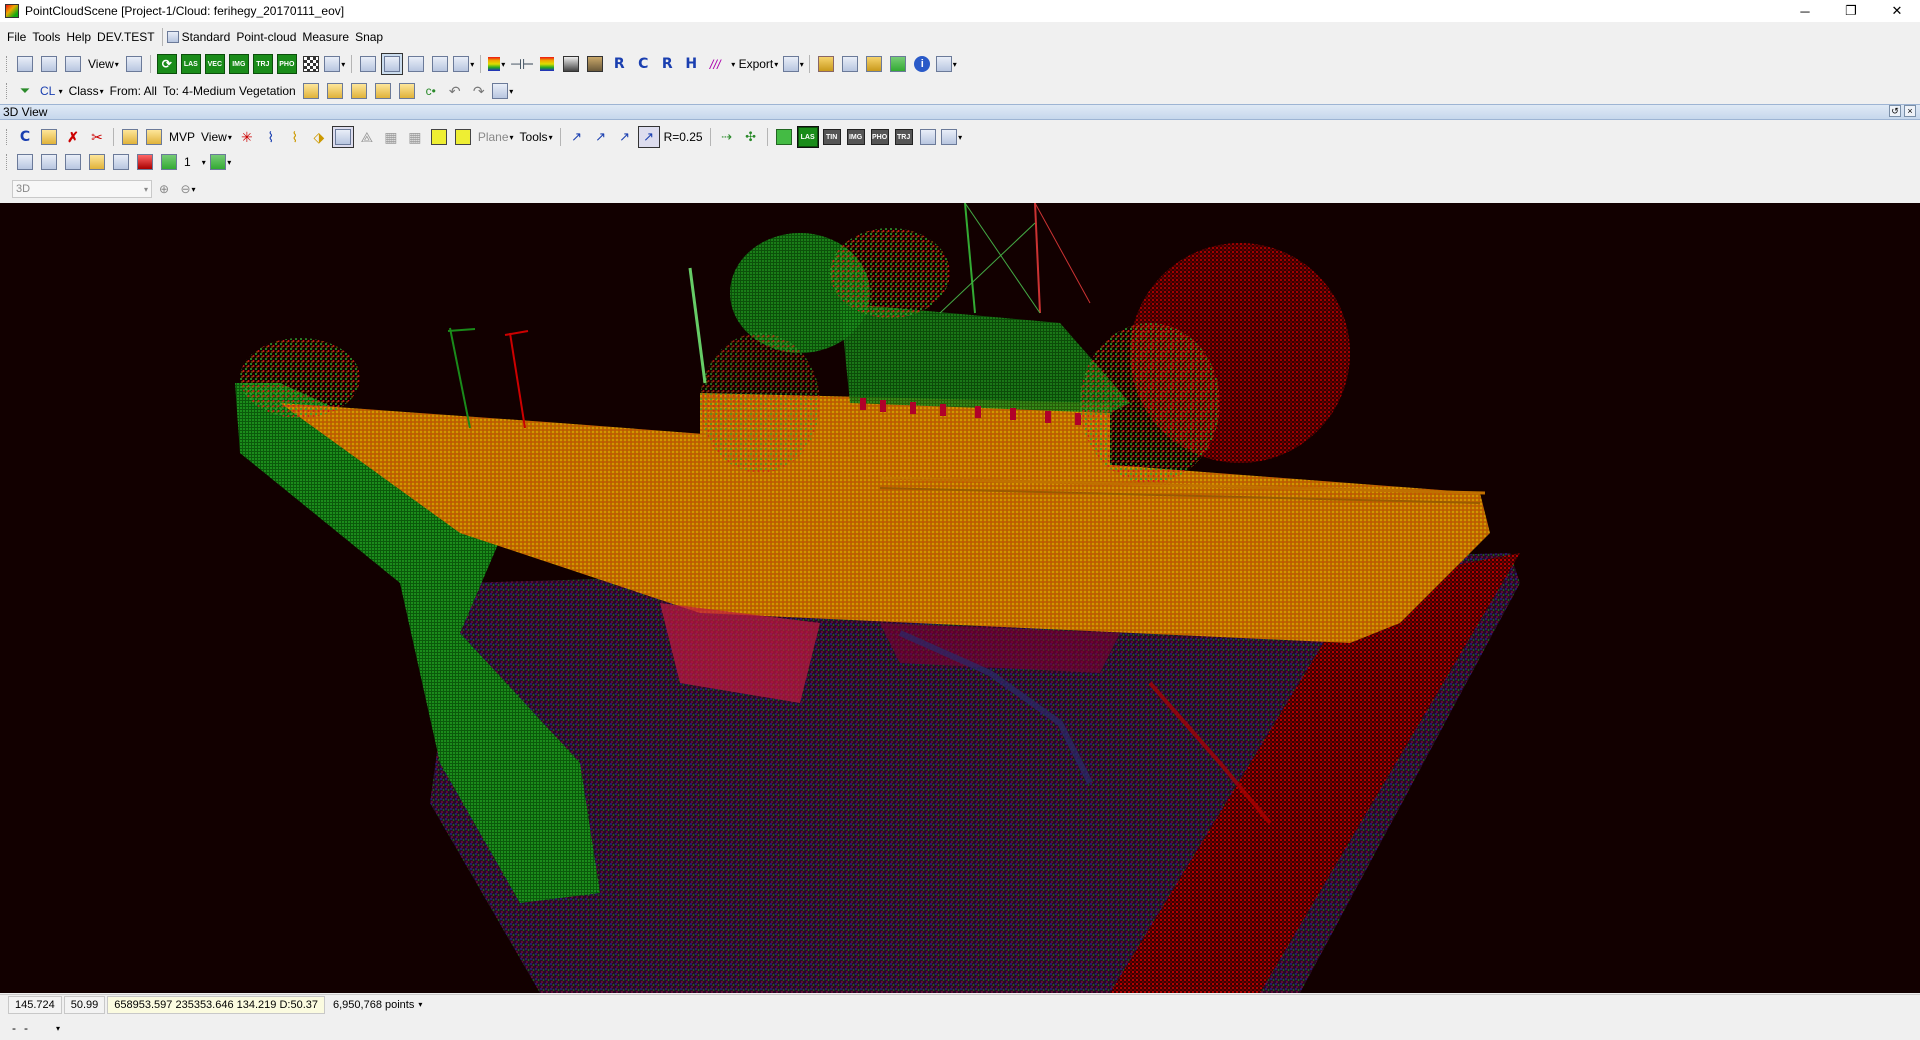 The image size is (1920, 1040). What do you see at coordinates (922, 64) in the screenshot?
I see `info-button: i` at bounding box center [922, 64].